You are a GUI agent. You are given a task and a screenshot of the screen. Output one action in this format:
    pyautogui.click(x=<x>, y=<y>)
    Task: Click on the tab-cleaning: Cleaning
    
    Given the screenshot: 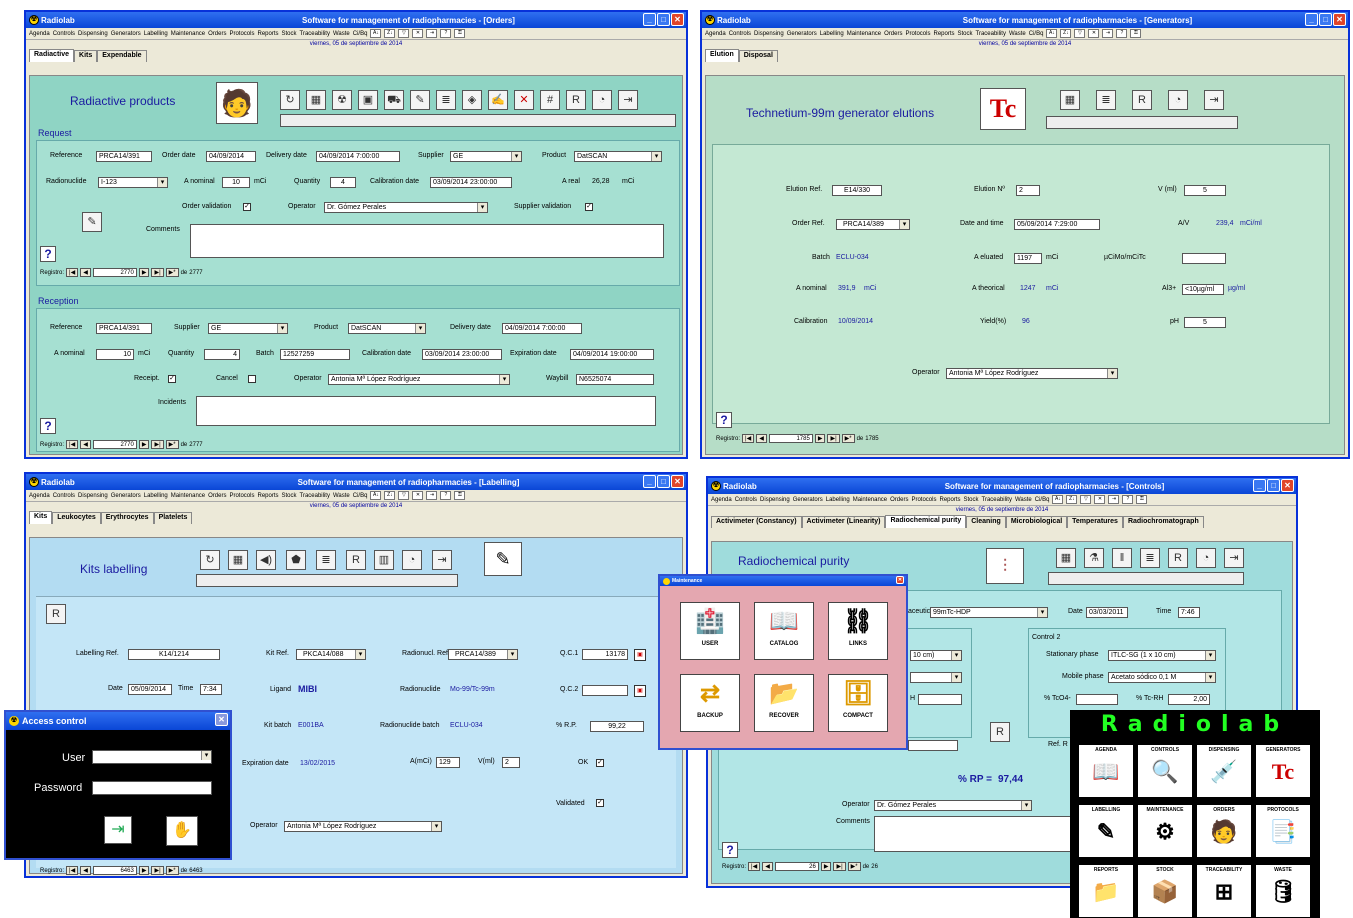 What is the action you would take?
    pyautogui.click(x=986, y=522)
    